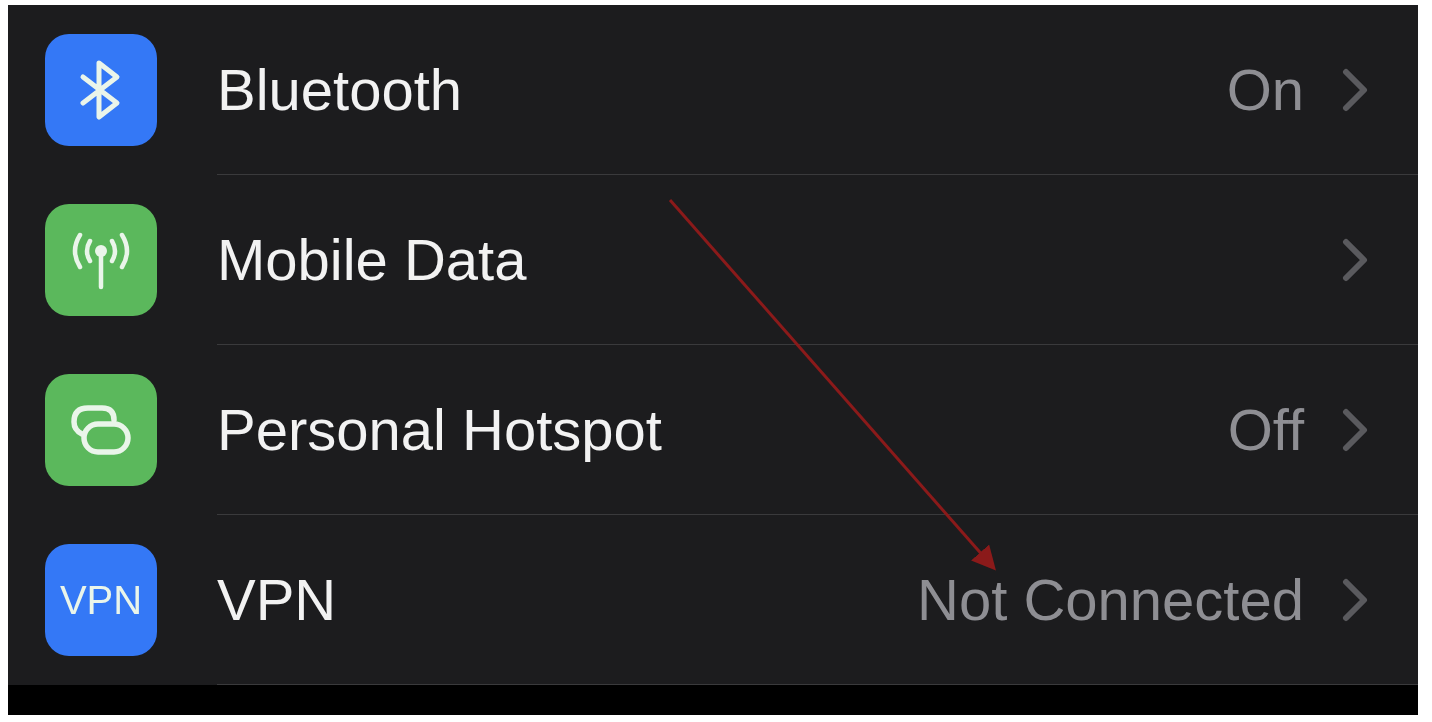 The image size is (1432, 722). I want to click on row-label: Mobile Data, so click(372, 260).